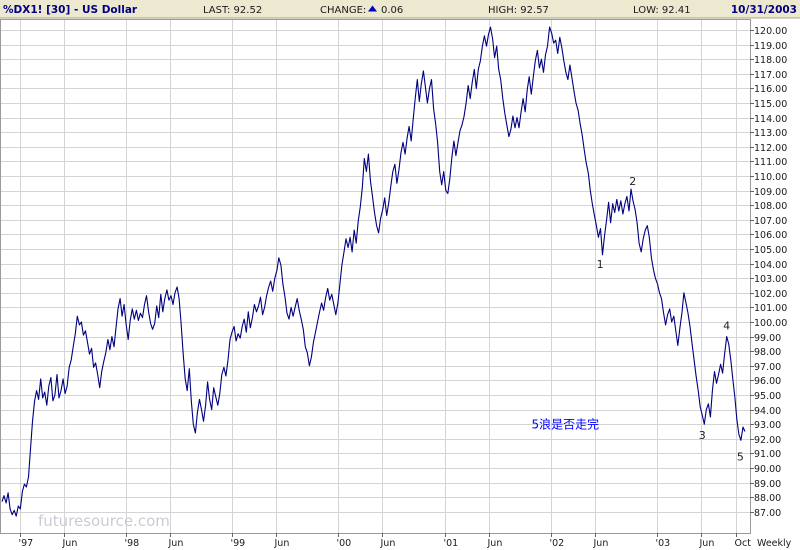 The width and height of the screenshot is (800, 550). Describe the element at coordinates (232, 10) in the screenshot. I see `last-price: LAST: 92.52` at that location.